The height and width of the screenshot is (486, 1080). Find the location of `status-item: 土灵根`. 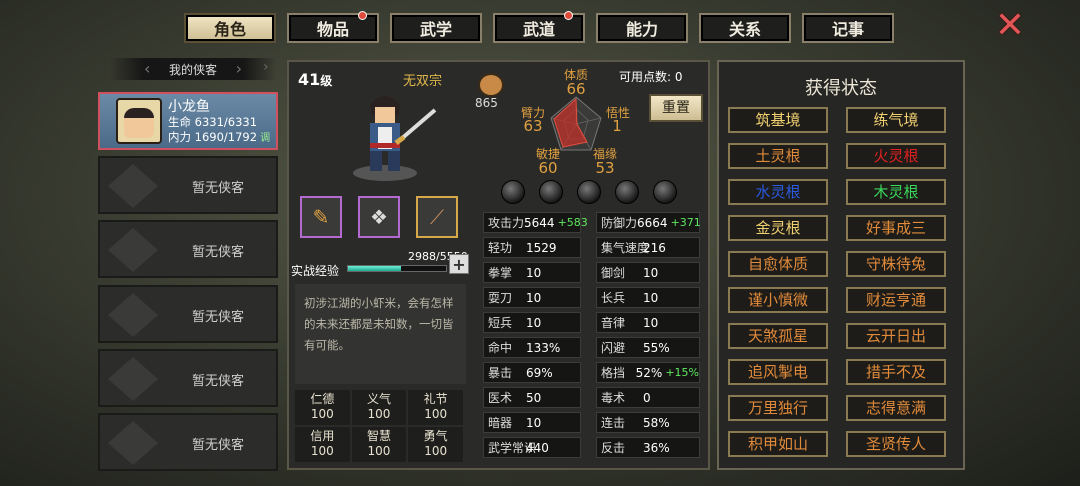

status-item: 土灵根 is located at coordinates (778, 156).